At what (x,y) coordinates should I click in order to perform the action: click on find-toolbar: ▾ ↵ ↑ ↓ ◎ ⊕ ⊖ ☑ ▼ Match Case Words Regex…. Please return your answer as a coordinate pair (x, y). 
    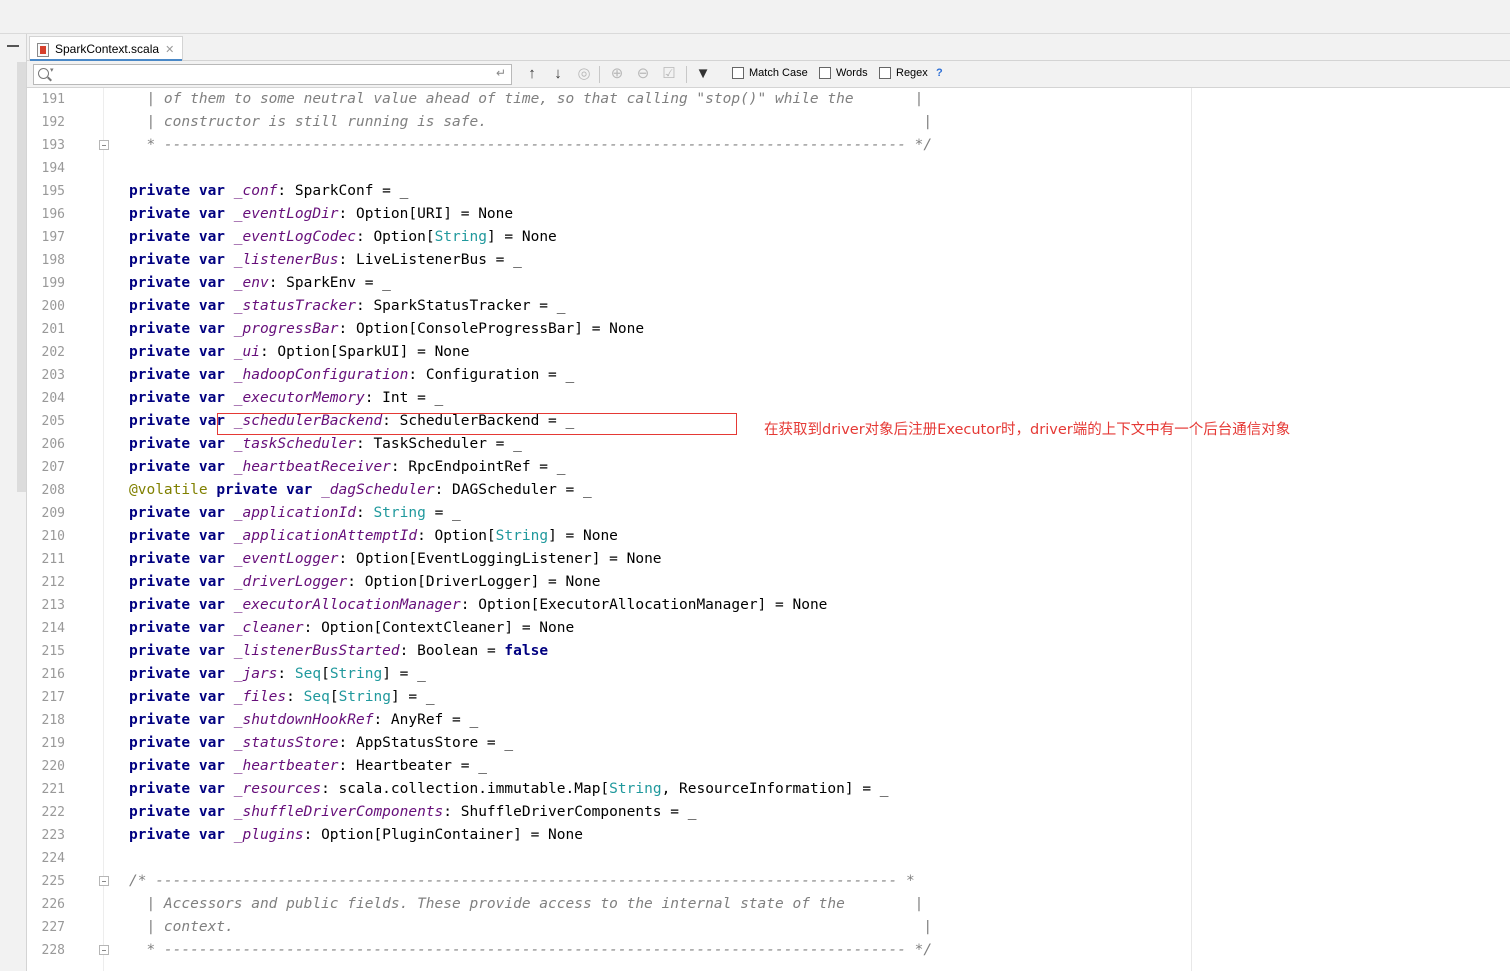
    Looking at the image, I should click on (768, 74).